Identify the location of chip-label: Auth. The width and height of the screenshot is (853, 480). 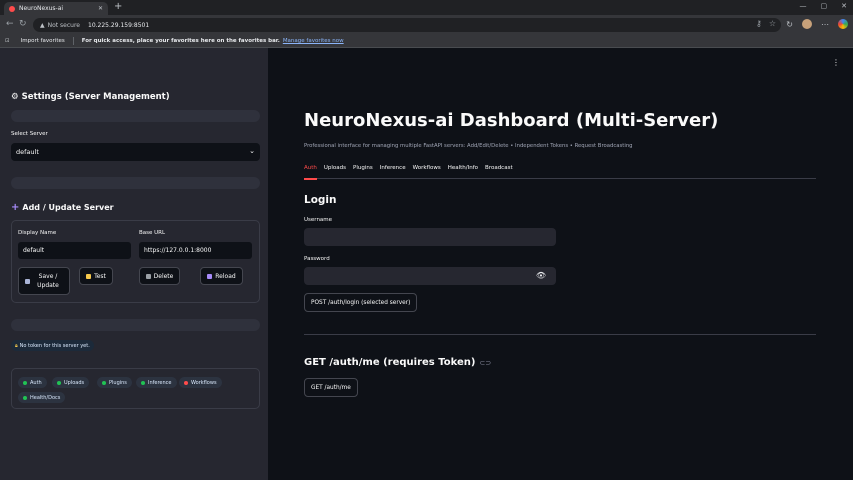
(36, 382).